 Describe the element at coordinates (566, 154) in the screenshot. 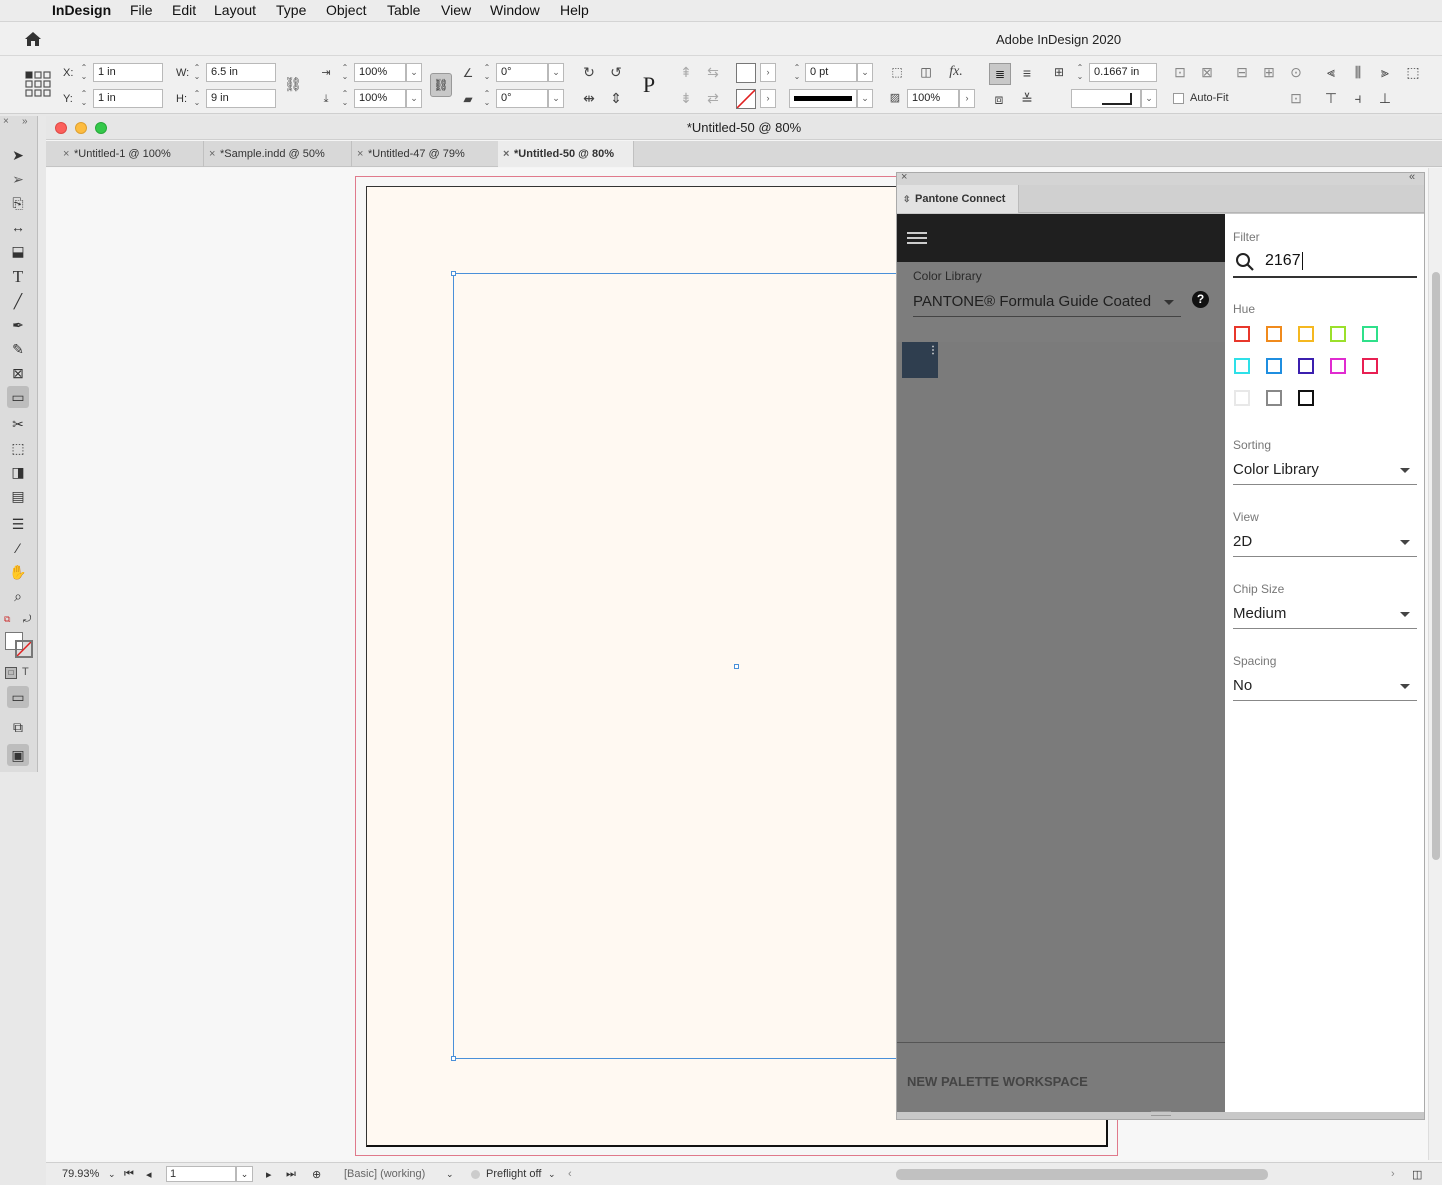

I see `tab-untitled-50: × *Untitled-50 @ 80%` at that location.